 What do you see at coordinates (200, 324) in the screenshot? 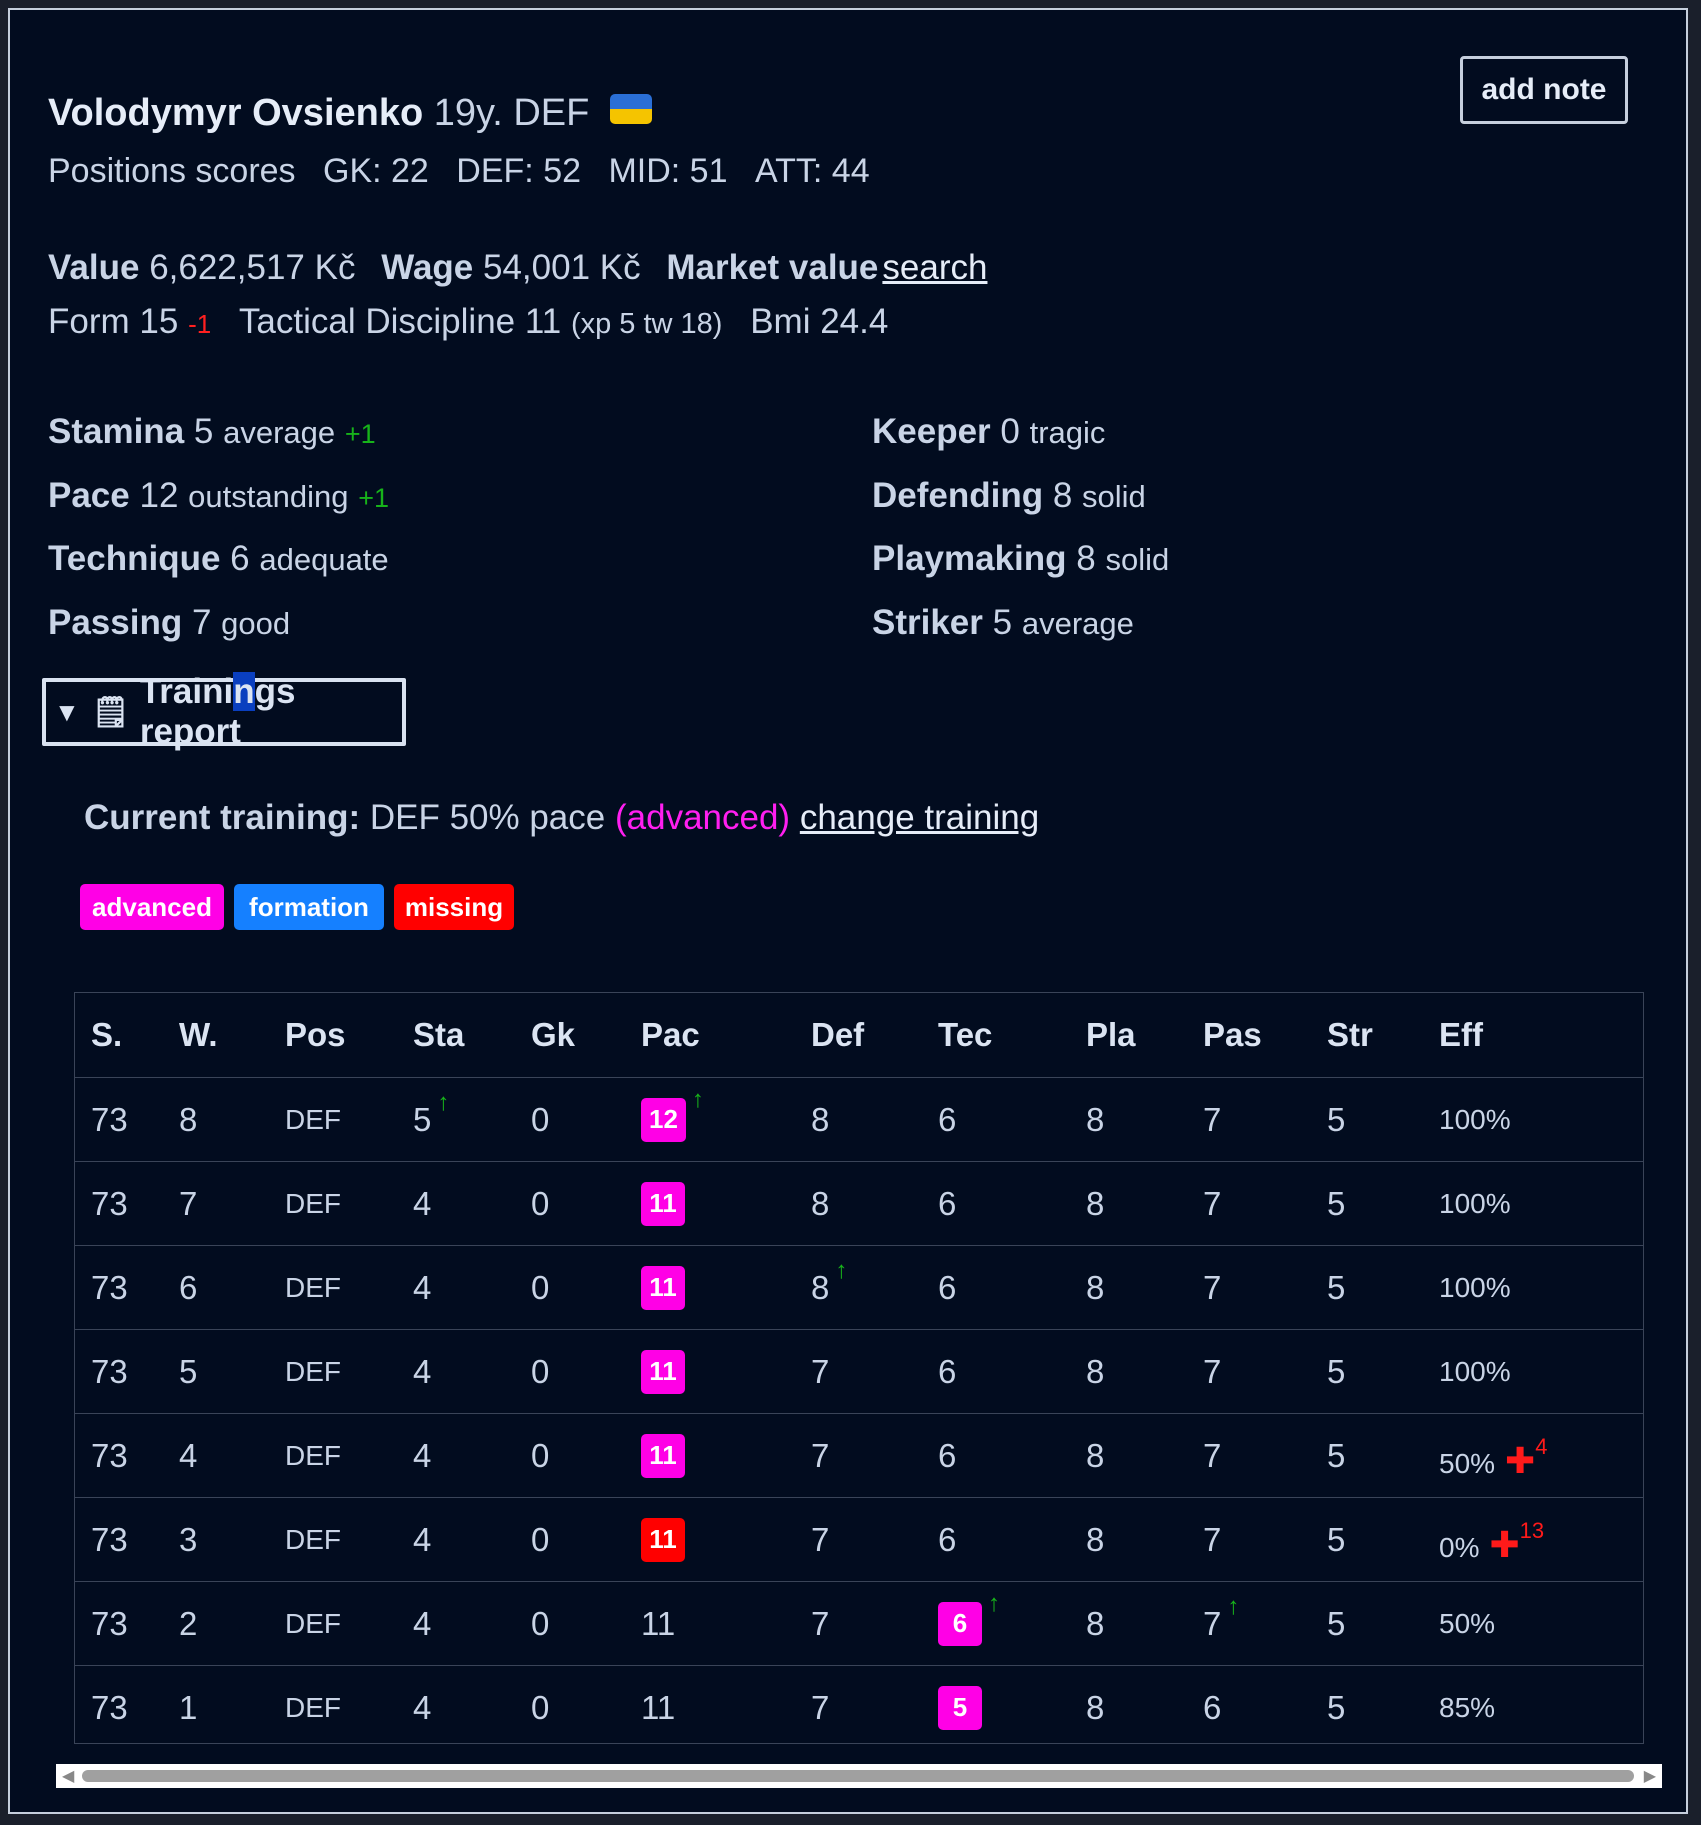
I see `form-change: -1` at bounding box center [200, 324].